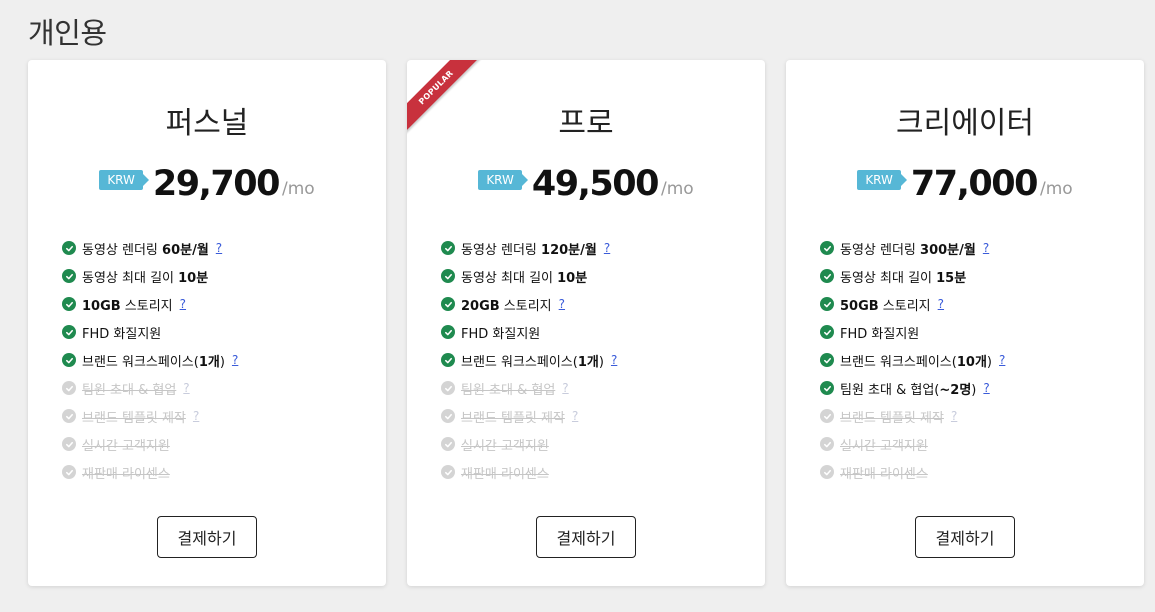 This screenshot has height=612, width=1155. I want to click on feature-item: 브랜드 템플릿 제작?, so click(529, 416).